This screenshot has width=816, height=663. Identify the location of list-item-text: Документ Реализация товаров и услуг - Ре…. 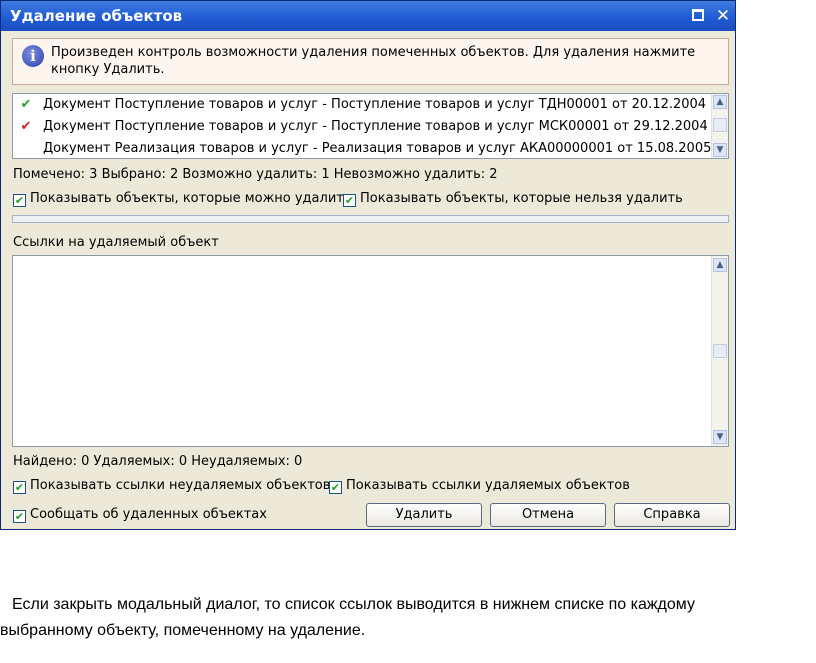
(378, 148).